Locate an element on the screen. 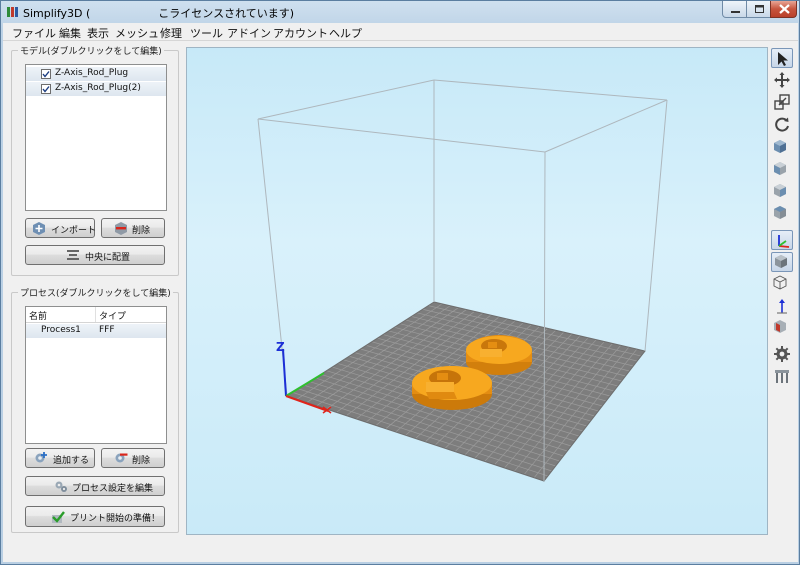 The width and height of the screenshot is (800, 565). wireframe-view-button is located at coordinates (782, 284).